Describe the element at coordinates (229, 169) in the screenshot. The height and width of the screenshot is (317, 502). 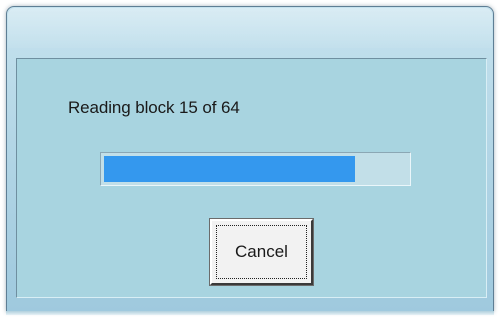
I see `progress-bar-fill` at that location.